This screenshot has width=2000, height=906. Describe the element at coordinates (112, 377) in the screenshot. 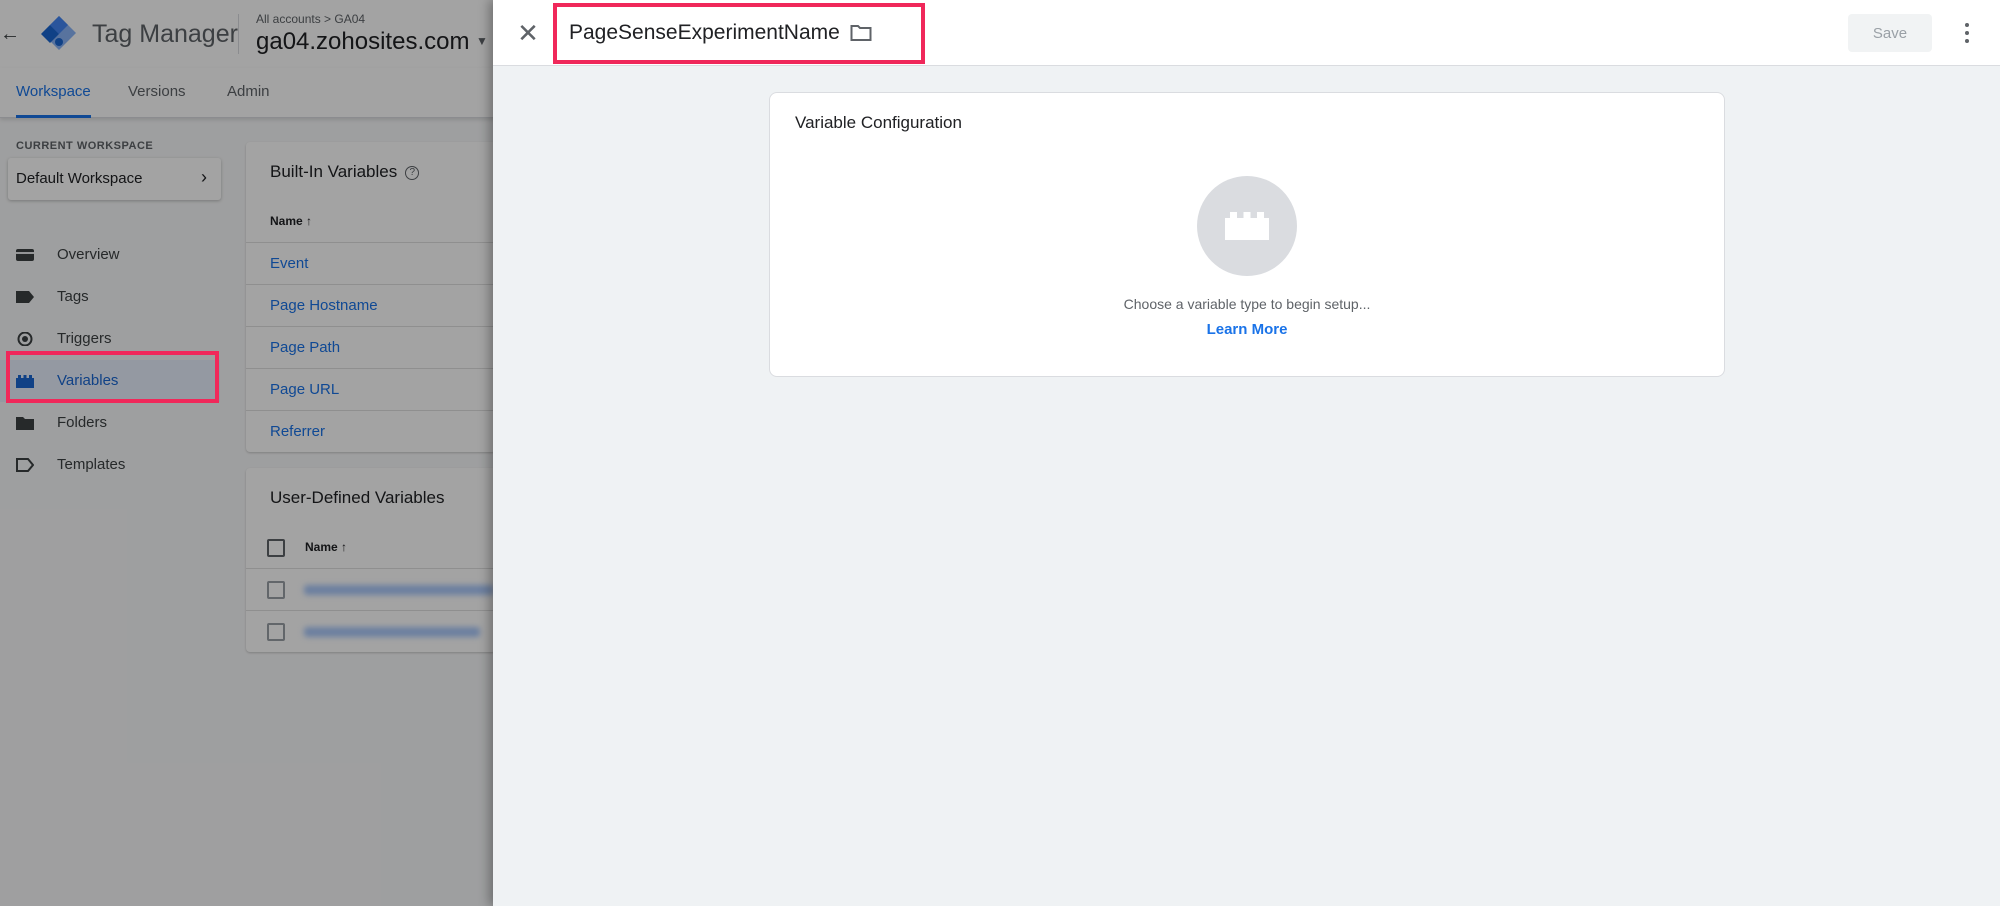

I see `highlight-box-variables` at that location.